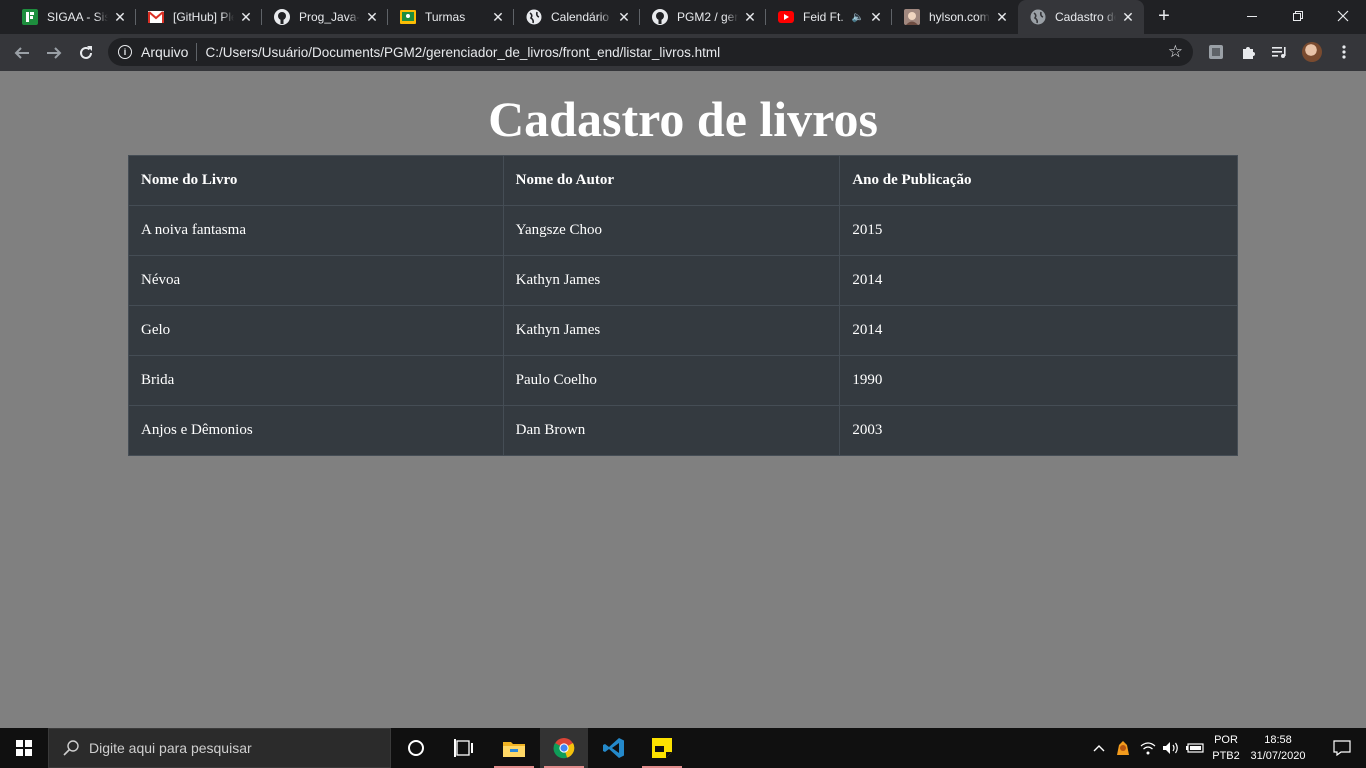 The height and width of the screenshot is (768, 1366). What do you see at coordinates (316, 180) in the screenshot?
I see `column-header-book-name: Nome do Livro` at bounding box center [316, 180].